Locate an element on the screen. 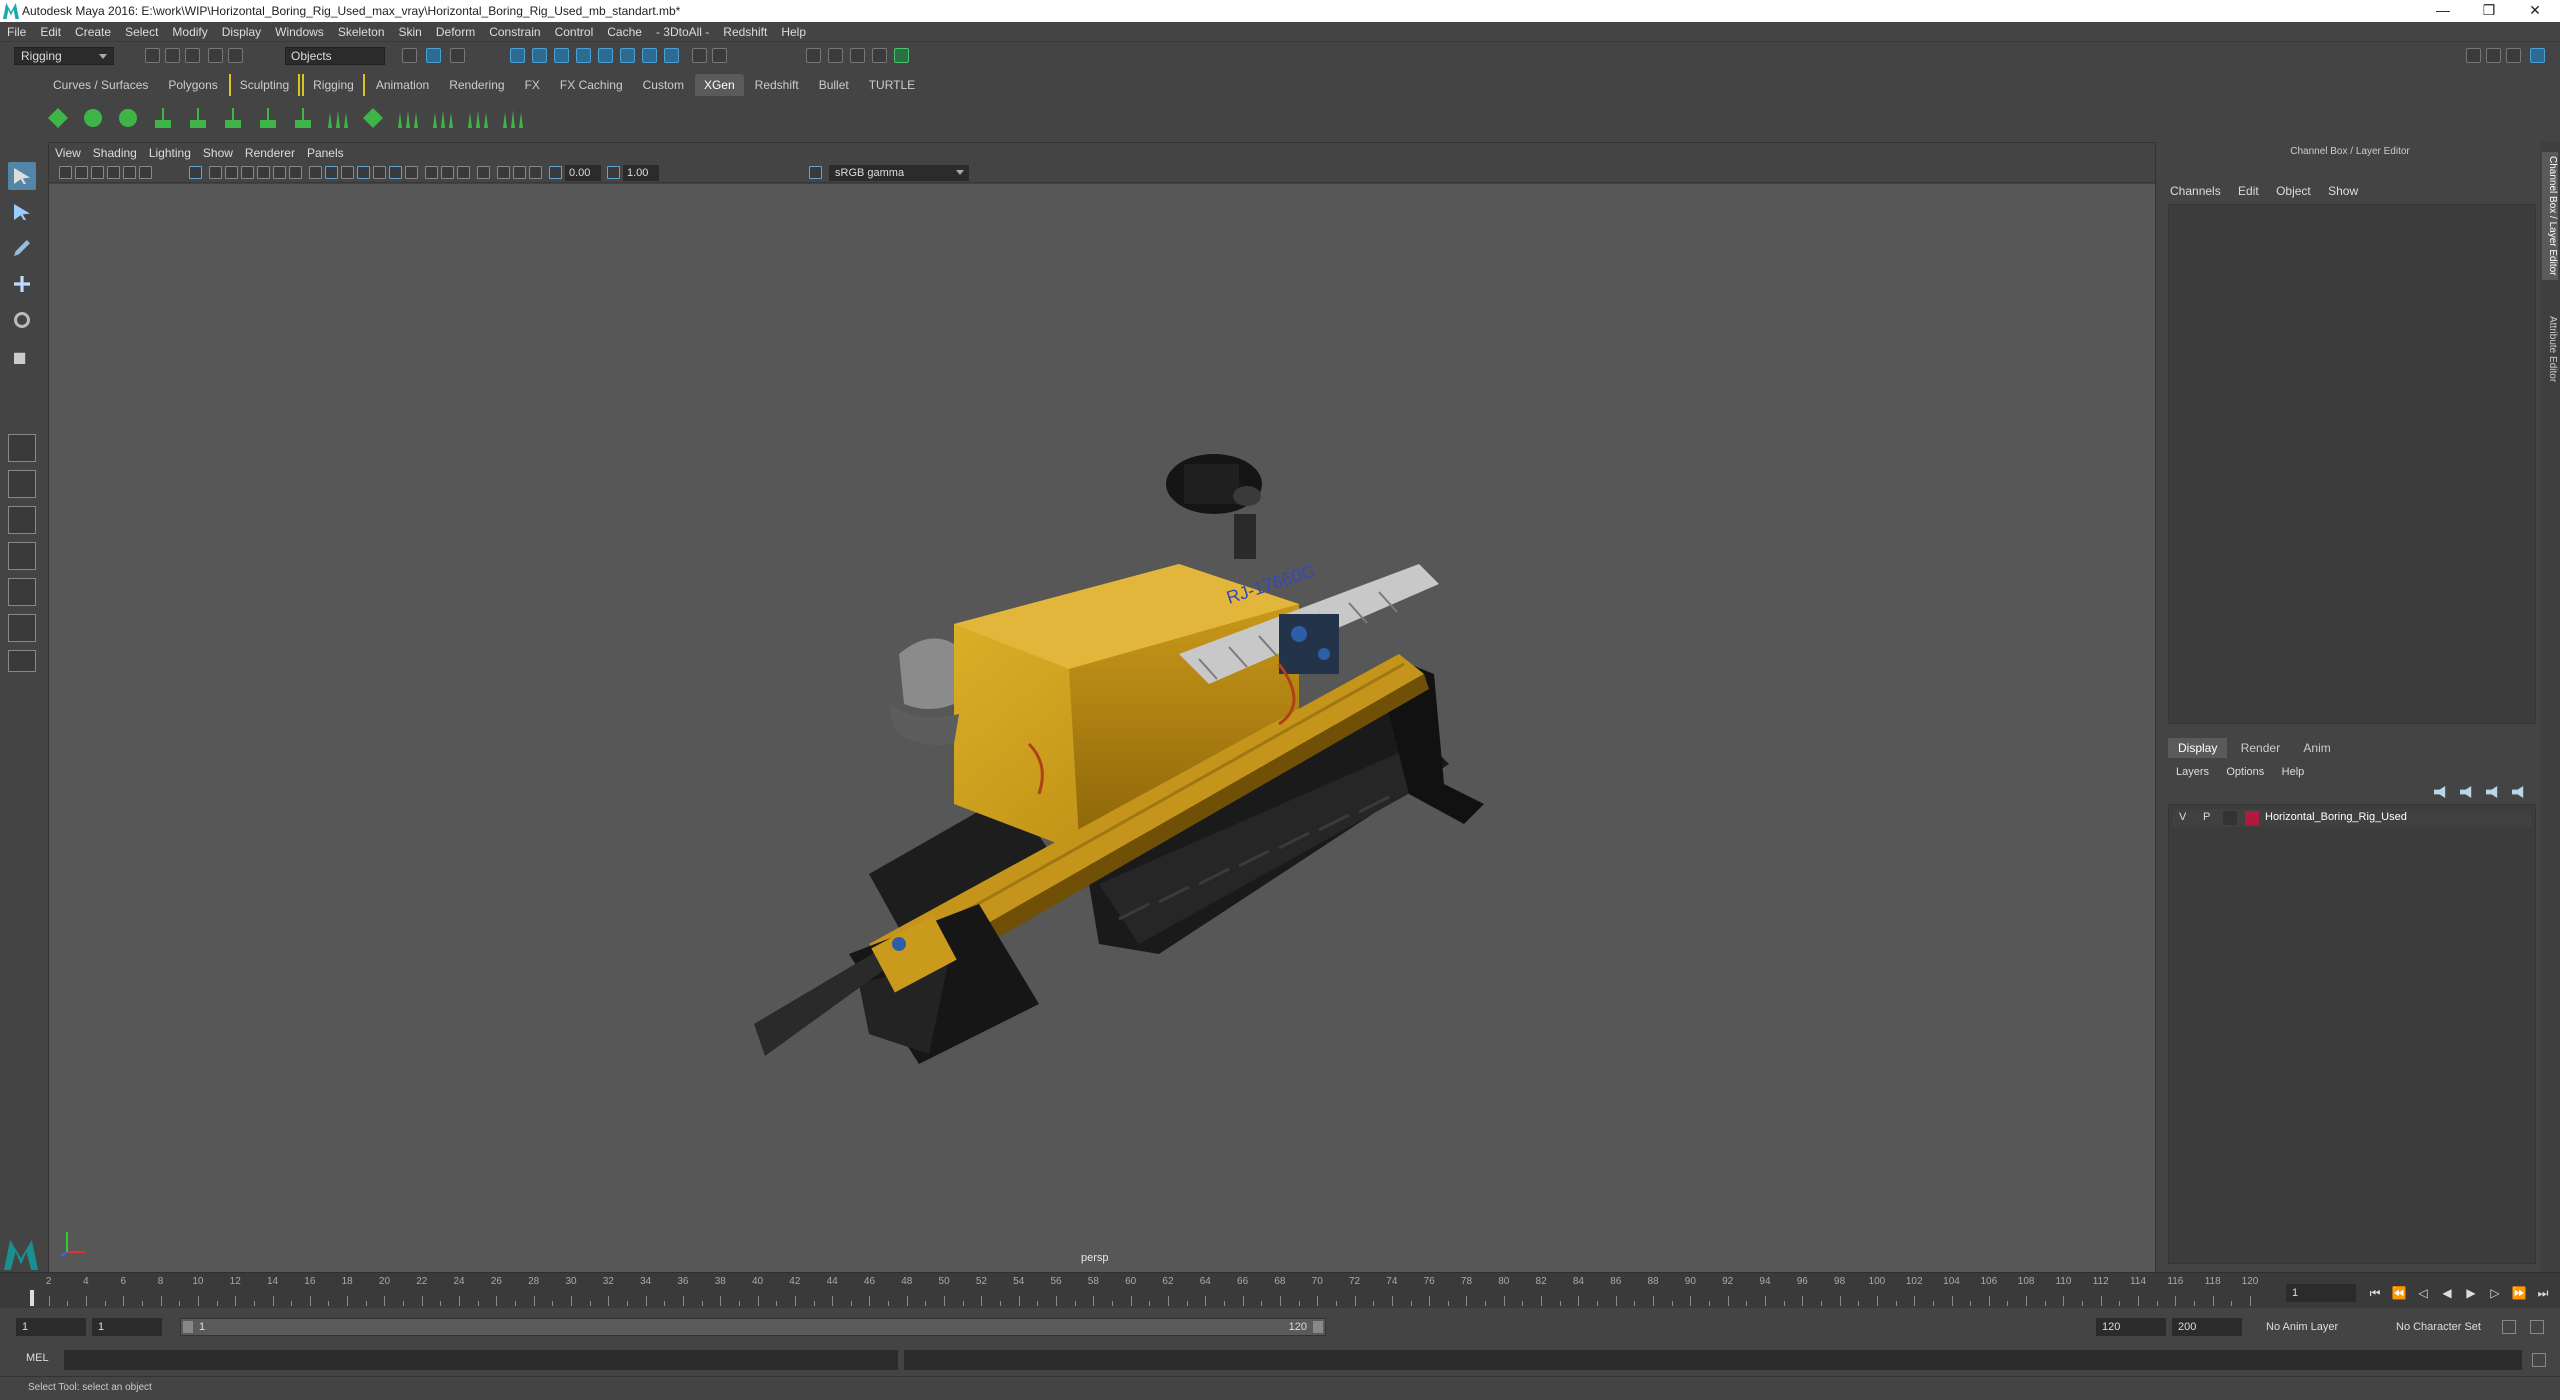 Image resolution: width=2560 pixels, height=1400 pixels. anim-layer-selector: No Anim Layer is located at coordinates (2302, 1327).